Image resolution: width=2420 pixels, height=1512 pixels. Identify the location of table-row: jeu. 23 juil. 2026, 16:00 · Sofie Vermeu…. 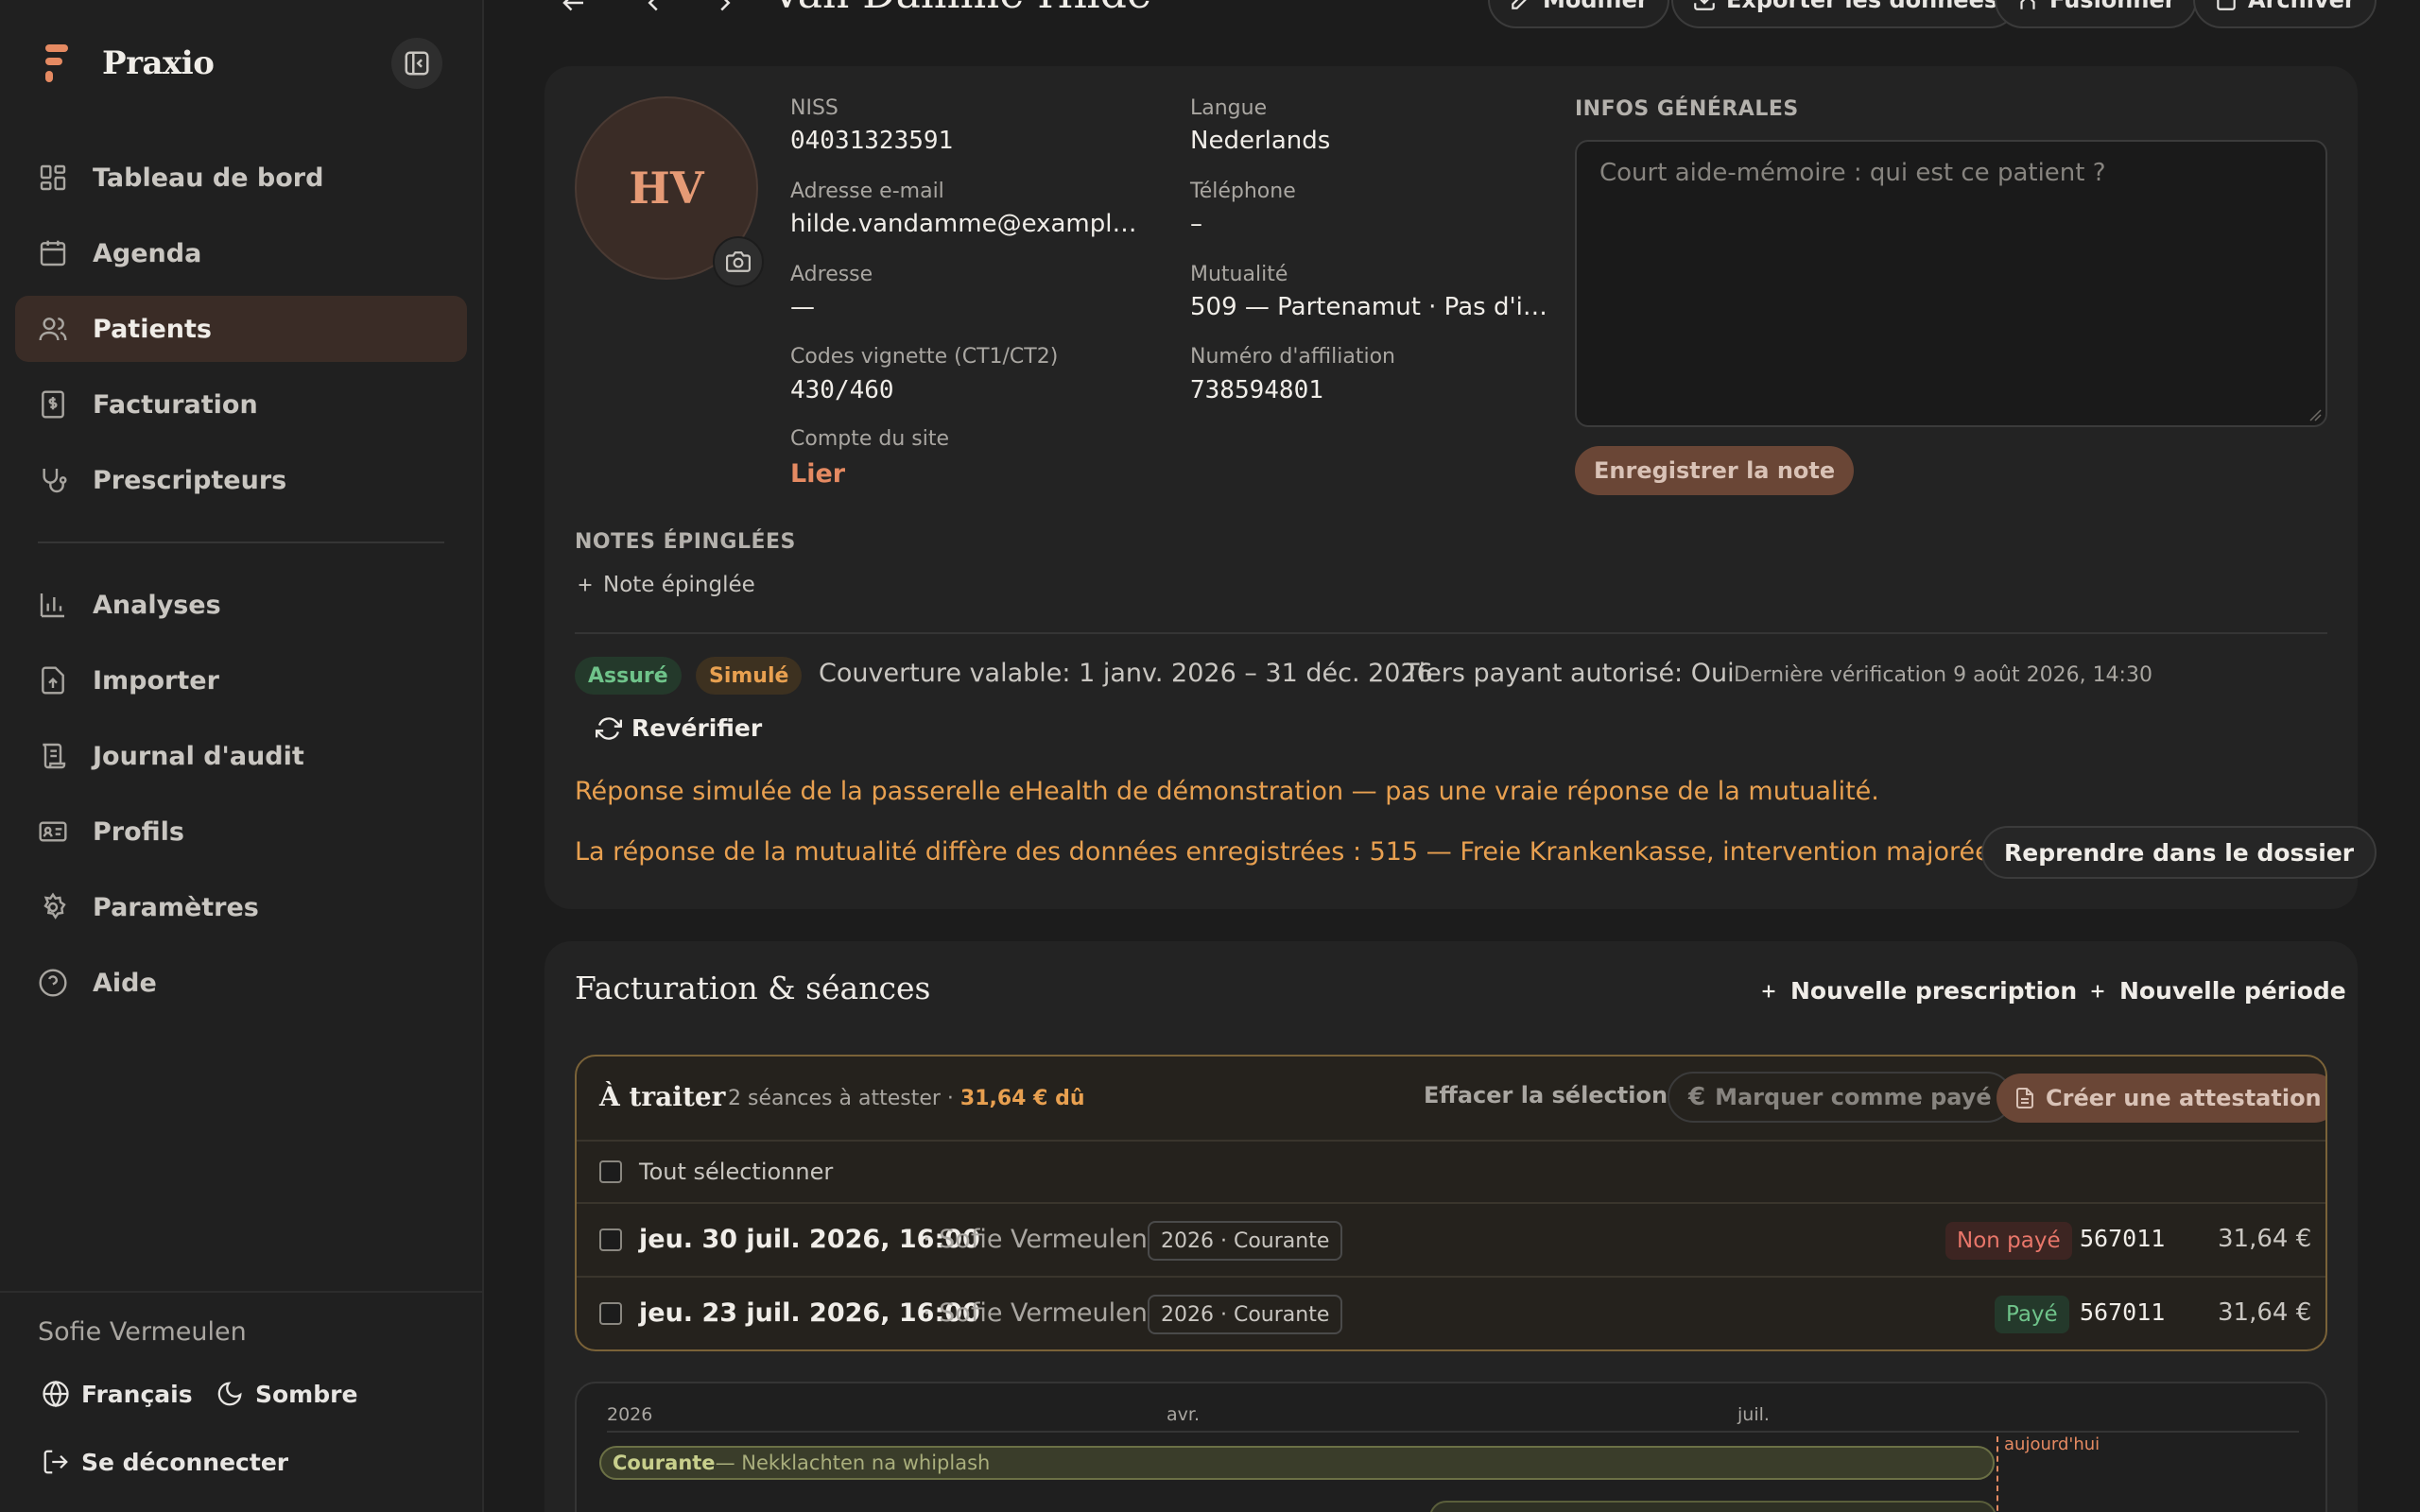
(1451, 1313).